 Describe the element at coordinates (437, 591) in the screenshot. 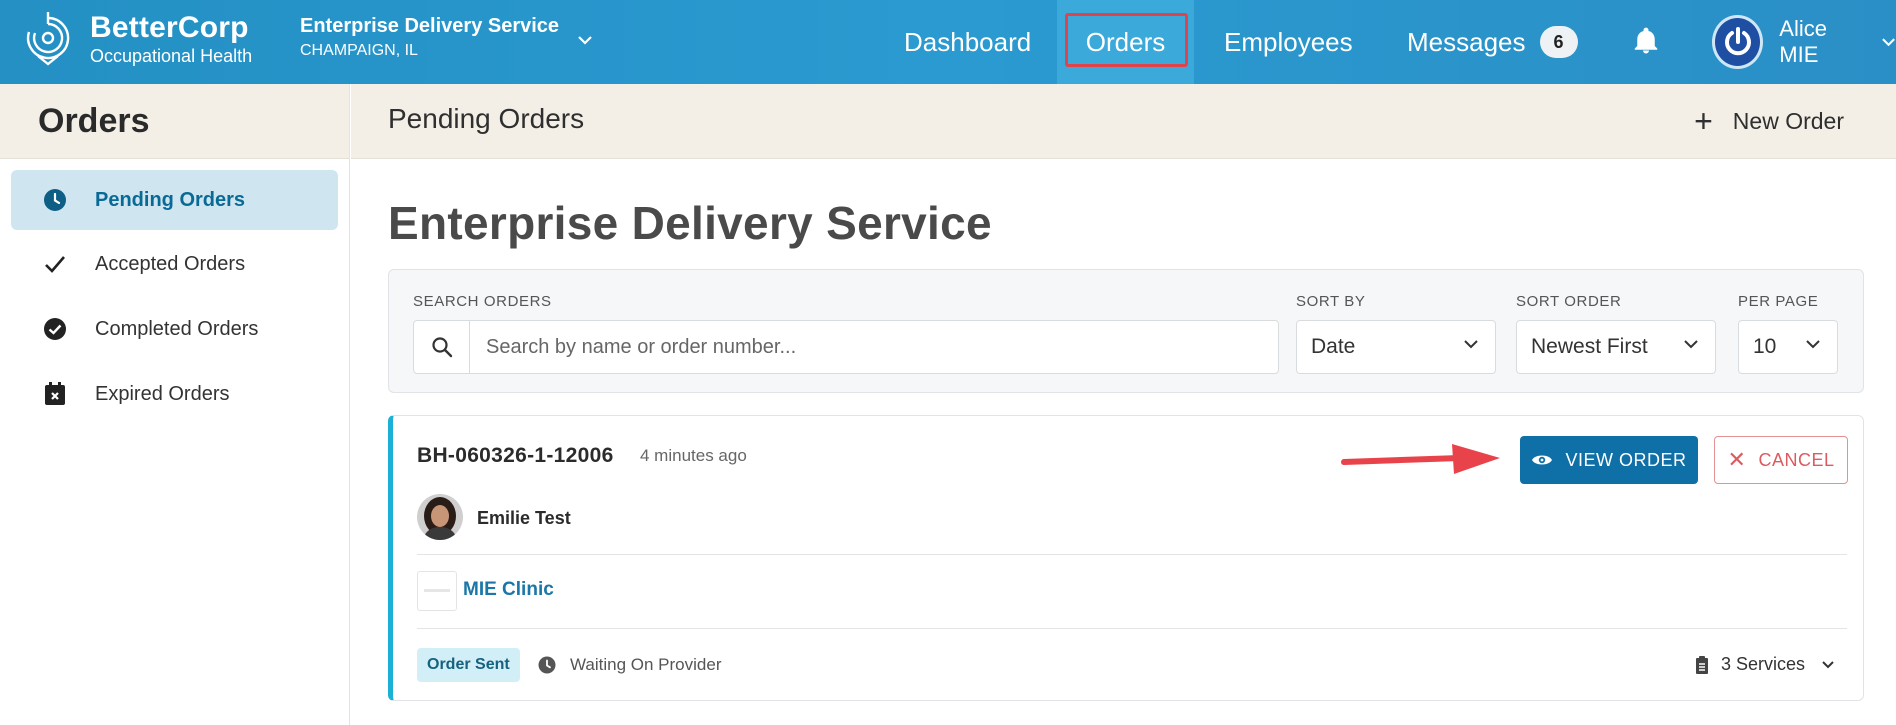

I see `clinic-logo` at that location.